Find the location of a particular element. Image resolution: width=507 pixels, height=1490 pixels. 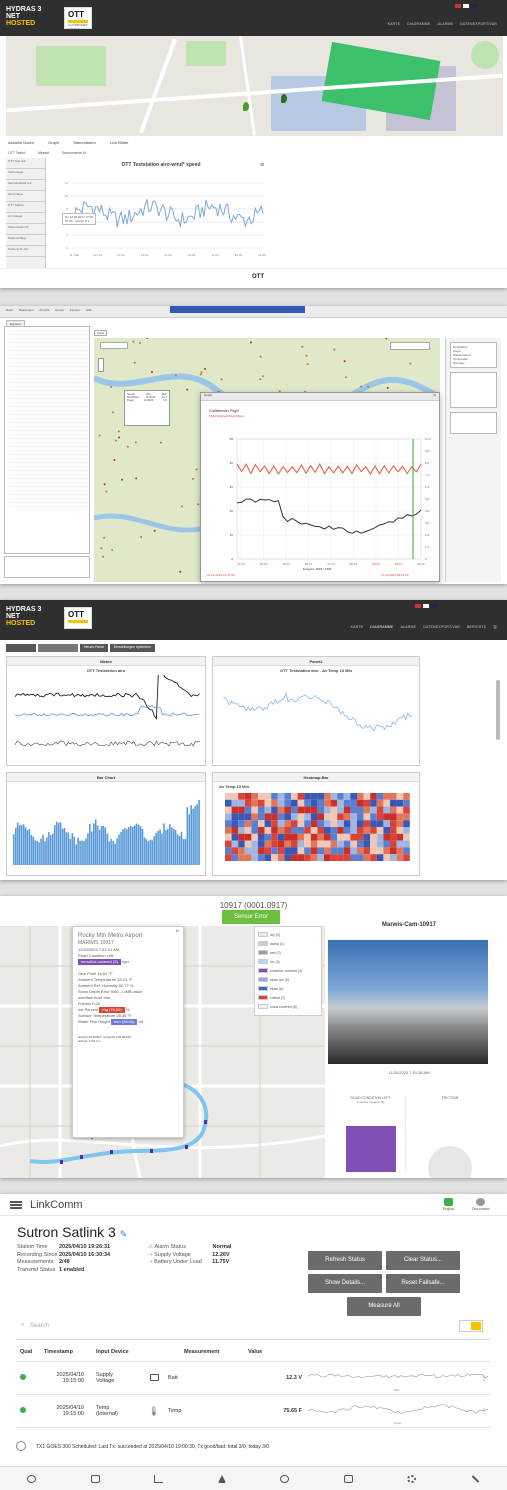

nav-berichte: BERICHTE is located at coordinates (476, 628).